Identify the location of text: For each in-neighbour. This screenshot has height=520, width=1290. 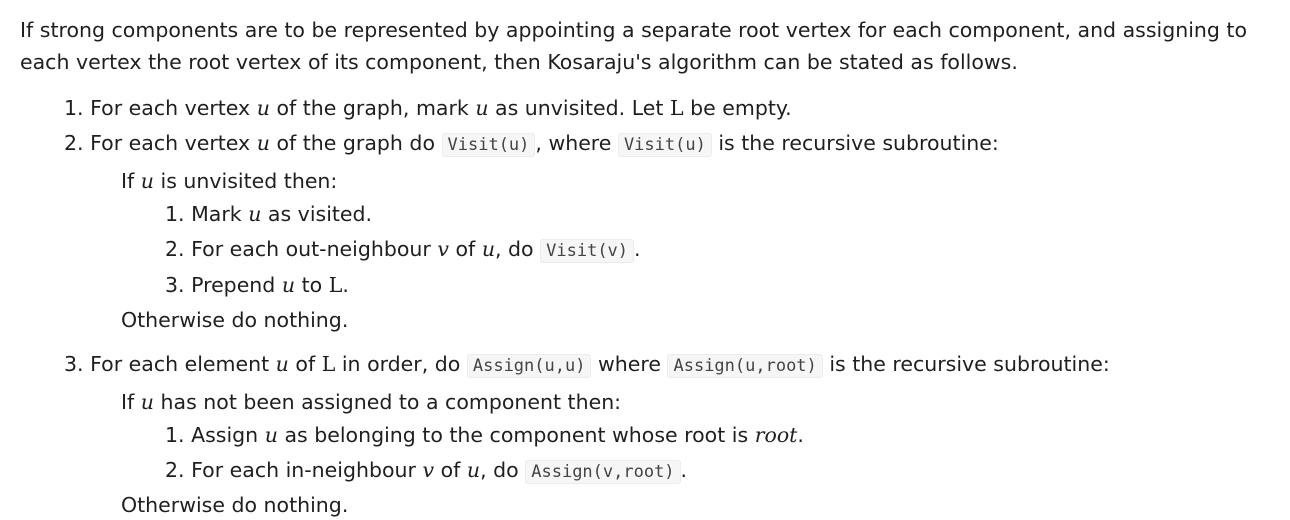
(303, 470).